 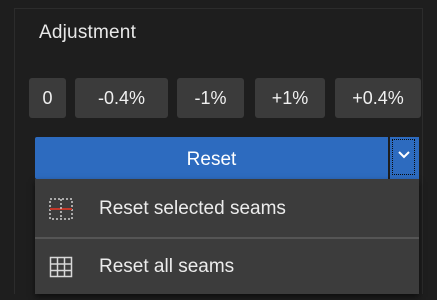 What do you see at coordinates (88, 32) in the screenshot?
I see `panel-title: Adjustment` at bounding box center [88, 32].